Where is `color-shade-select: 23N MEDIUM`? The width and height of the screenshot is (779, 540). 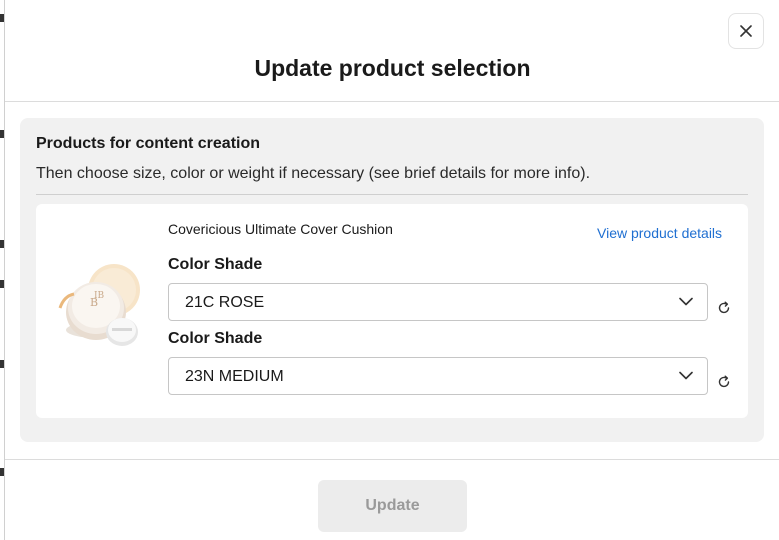 color-shade-select: 23N MEDIUM is located at coordinates (438, 376).